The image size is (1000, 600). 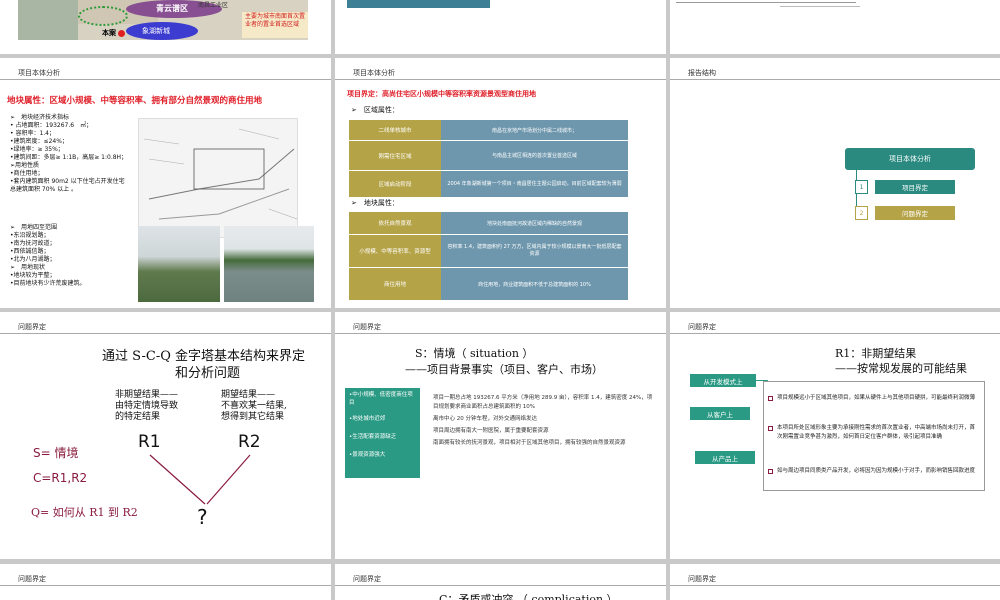 What do you see at coordinates (60, 478) in the screenshot?
I see `c-definition: C=R1,R2` at bounding box center [60, 478].